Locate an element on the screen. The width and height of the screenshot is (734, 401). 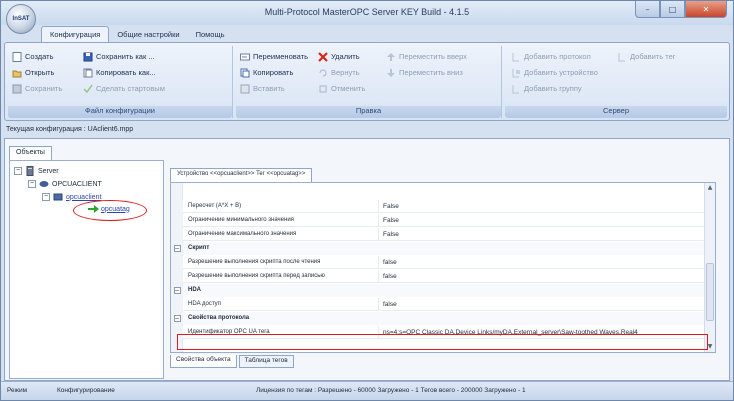
status-mode-label: Режим is located at coordinates (17, 390).